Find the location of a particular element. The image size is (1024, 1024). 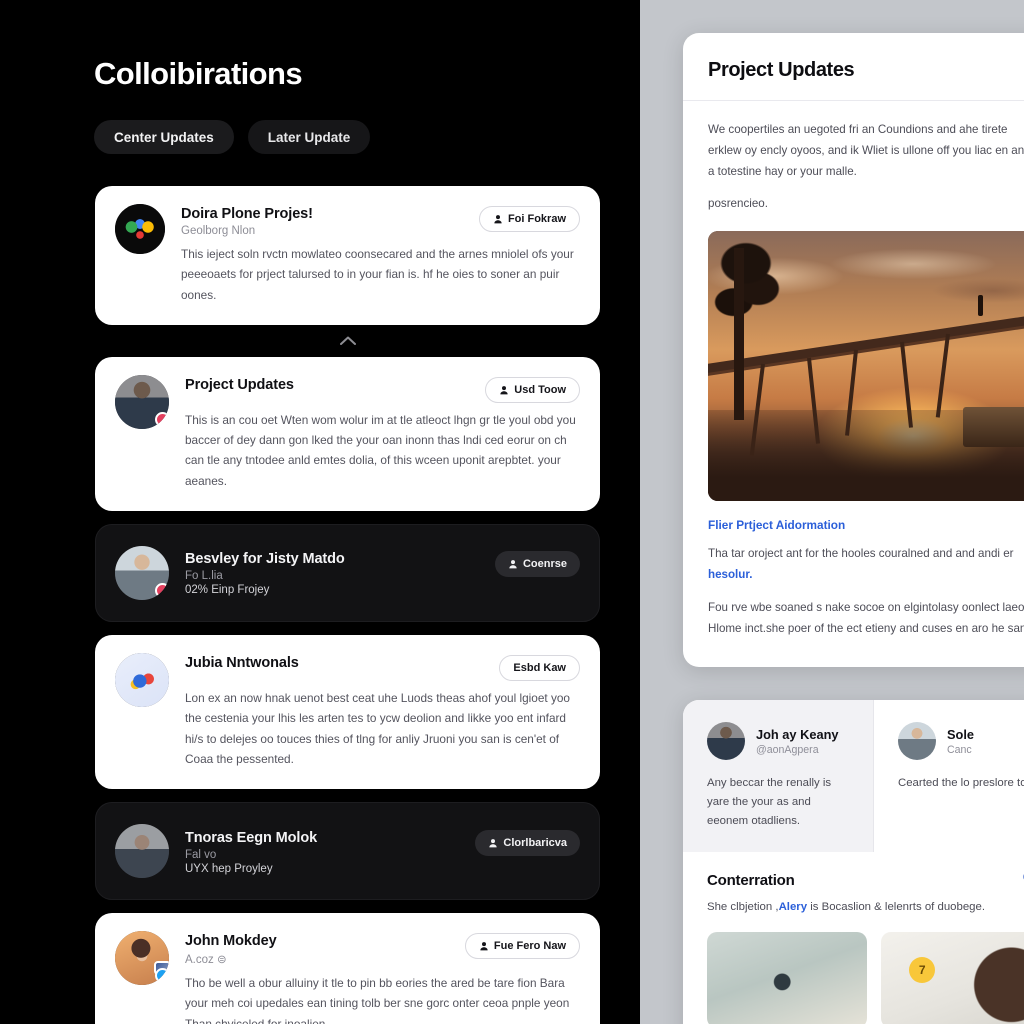

follow-button: Foi Fokraw is located at coordinates (529, 219).